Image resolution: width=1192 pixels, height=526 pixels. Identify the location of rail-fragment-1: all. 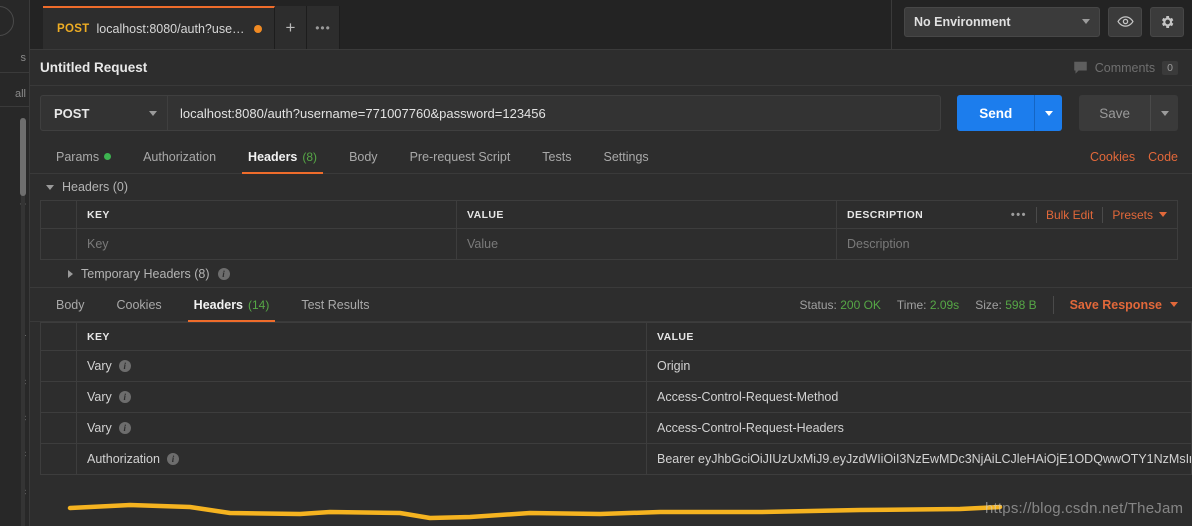
(14, 94).